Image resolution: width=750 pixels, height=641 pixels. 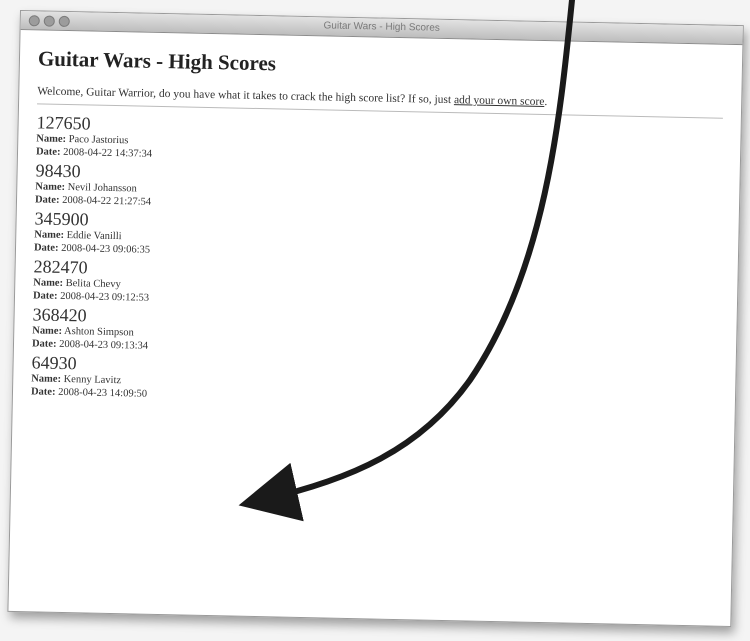 I want to click on page-title: Guitar Wars - High Scores, so click(x=157, y=61).